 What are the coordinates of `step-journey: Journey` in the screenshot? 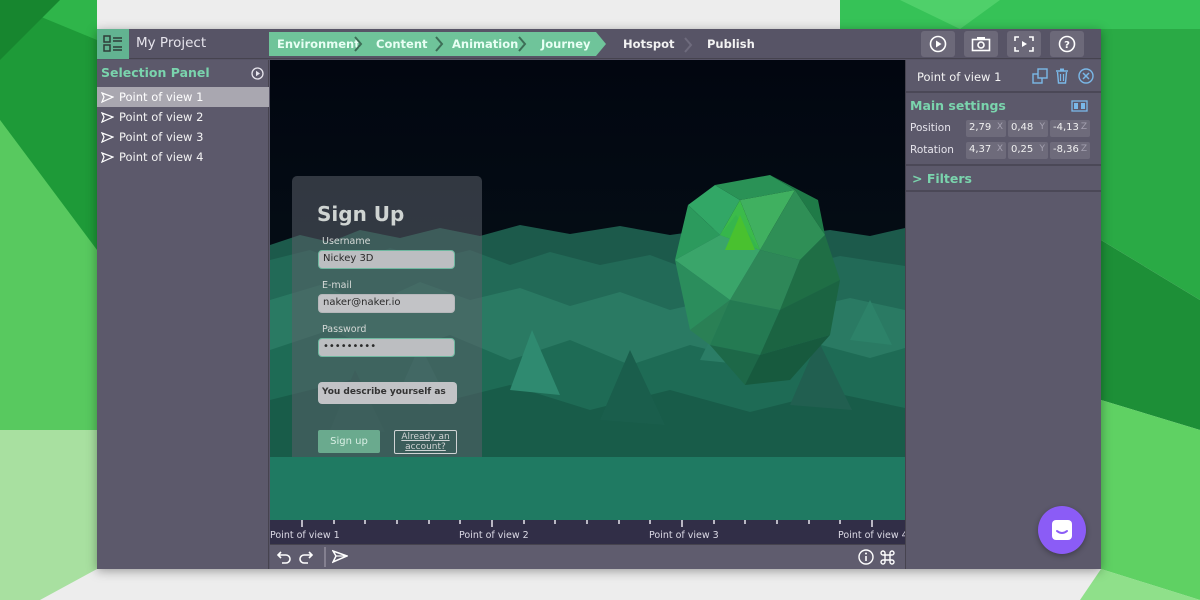 It's located at (566, 44).